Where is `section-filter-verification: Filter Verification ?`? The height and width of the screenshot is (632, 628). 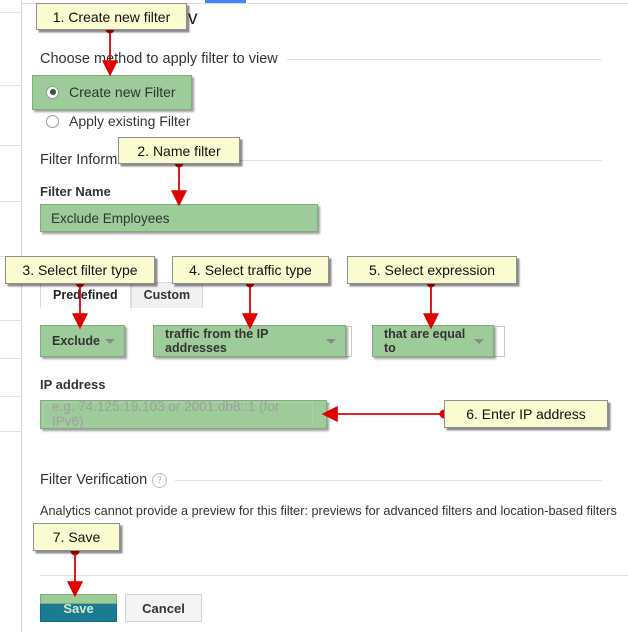
section-filter-verification: Filter Verification ? is located at coordinates (321, 480).